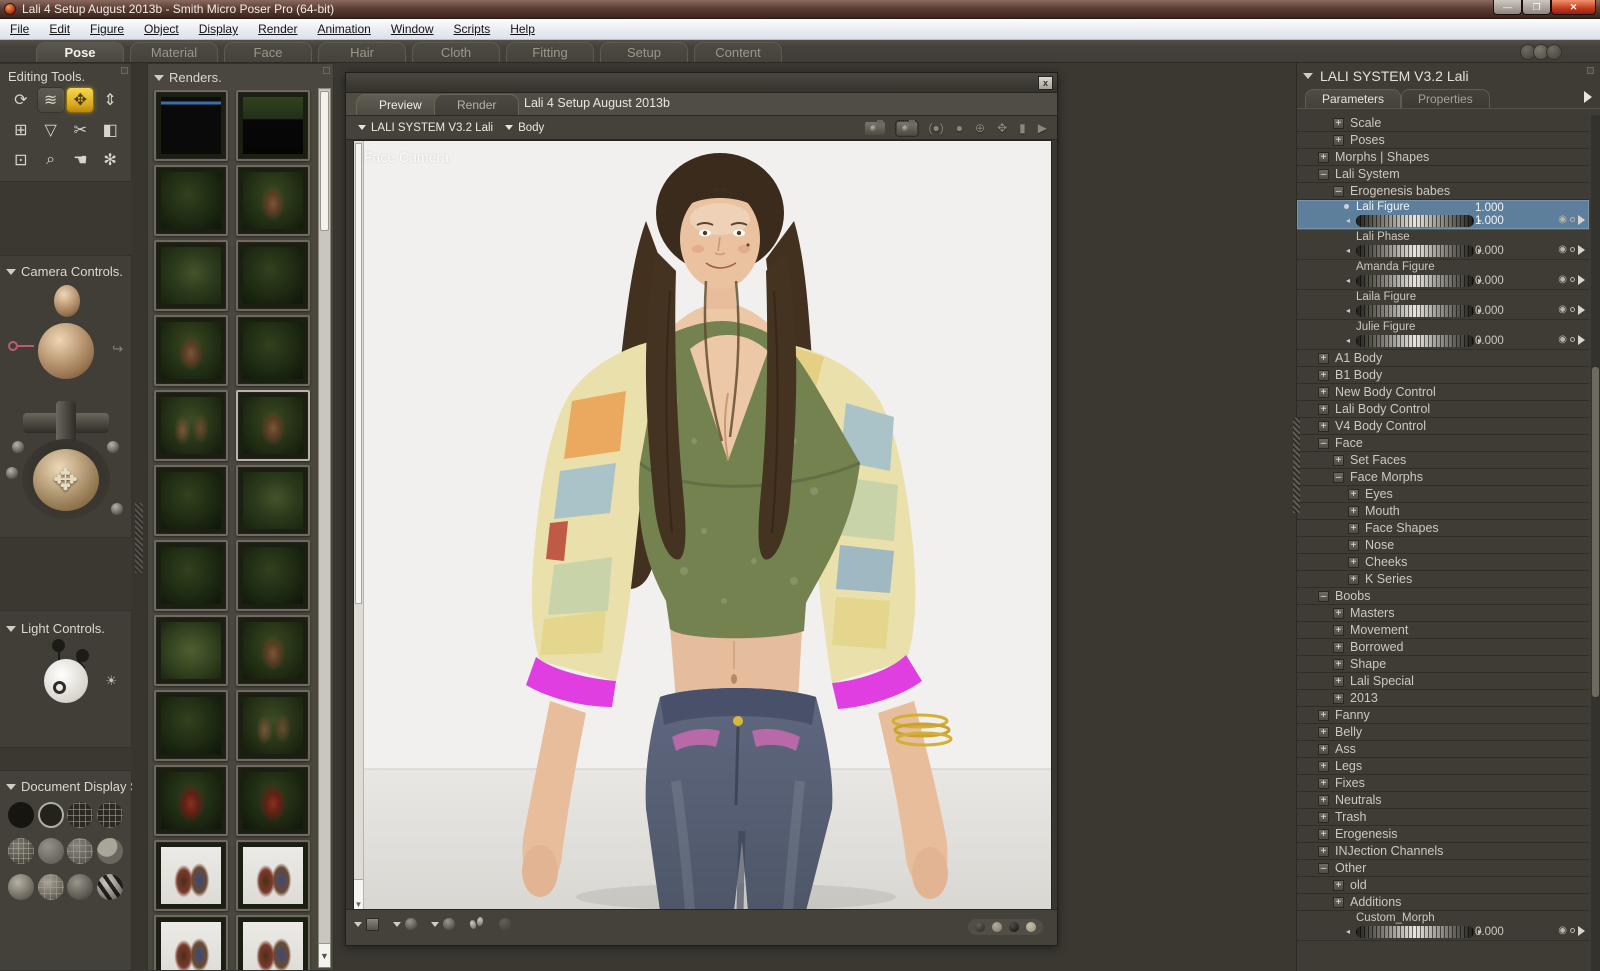 This screenshot has height=971, width=1600. What do you see at coordinates (644, 52) in the screenshot?
I see `room-tab-setup: Setup` at bounding box center [644, 52].